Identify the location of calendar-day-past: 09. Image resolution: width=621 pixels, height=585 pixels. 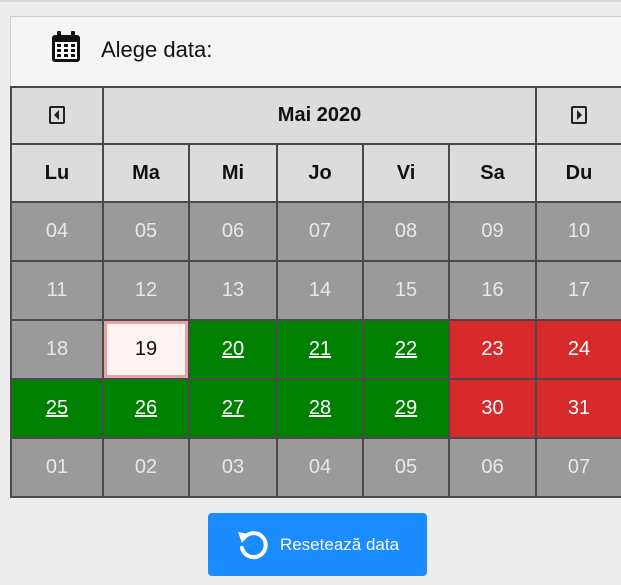
(492, 231).